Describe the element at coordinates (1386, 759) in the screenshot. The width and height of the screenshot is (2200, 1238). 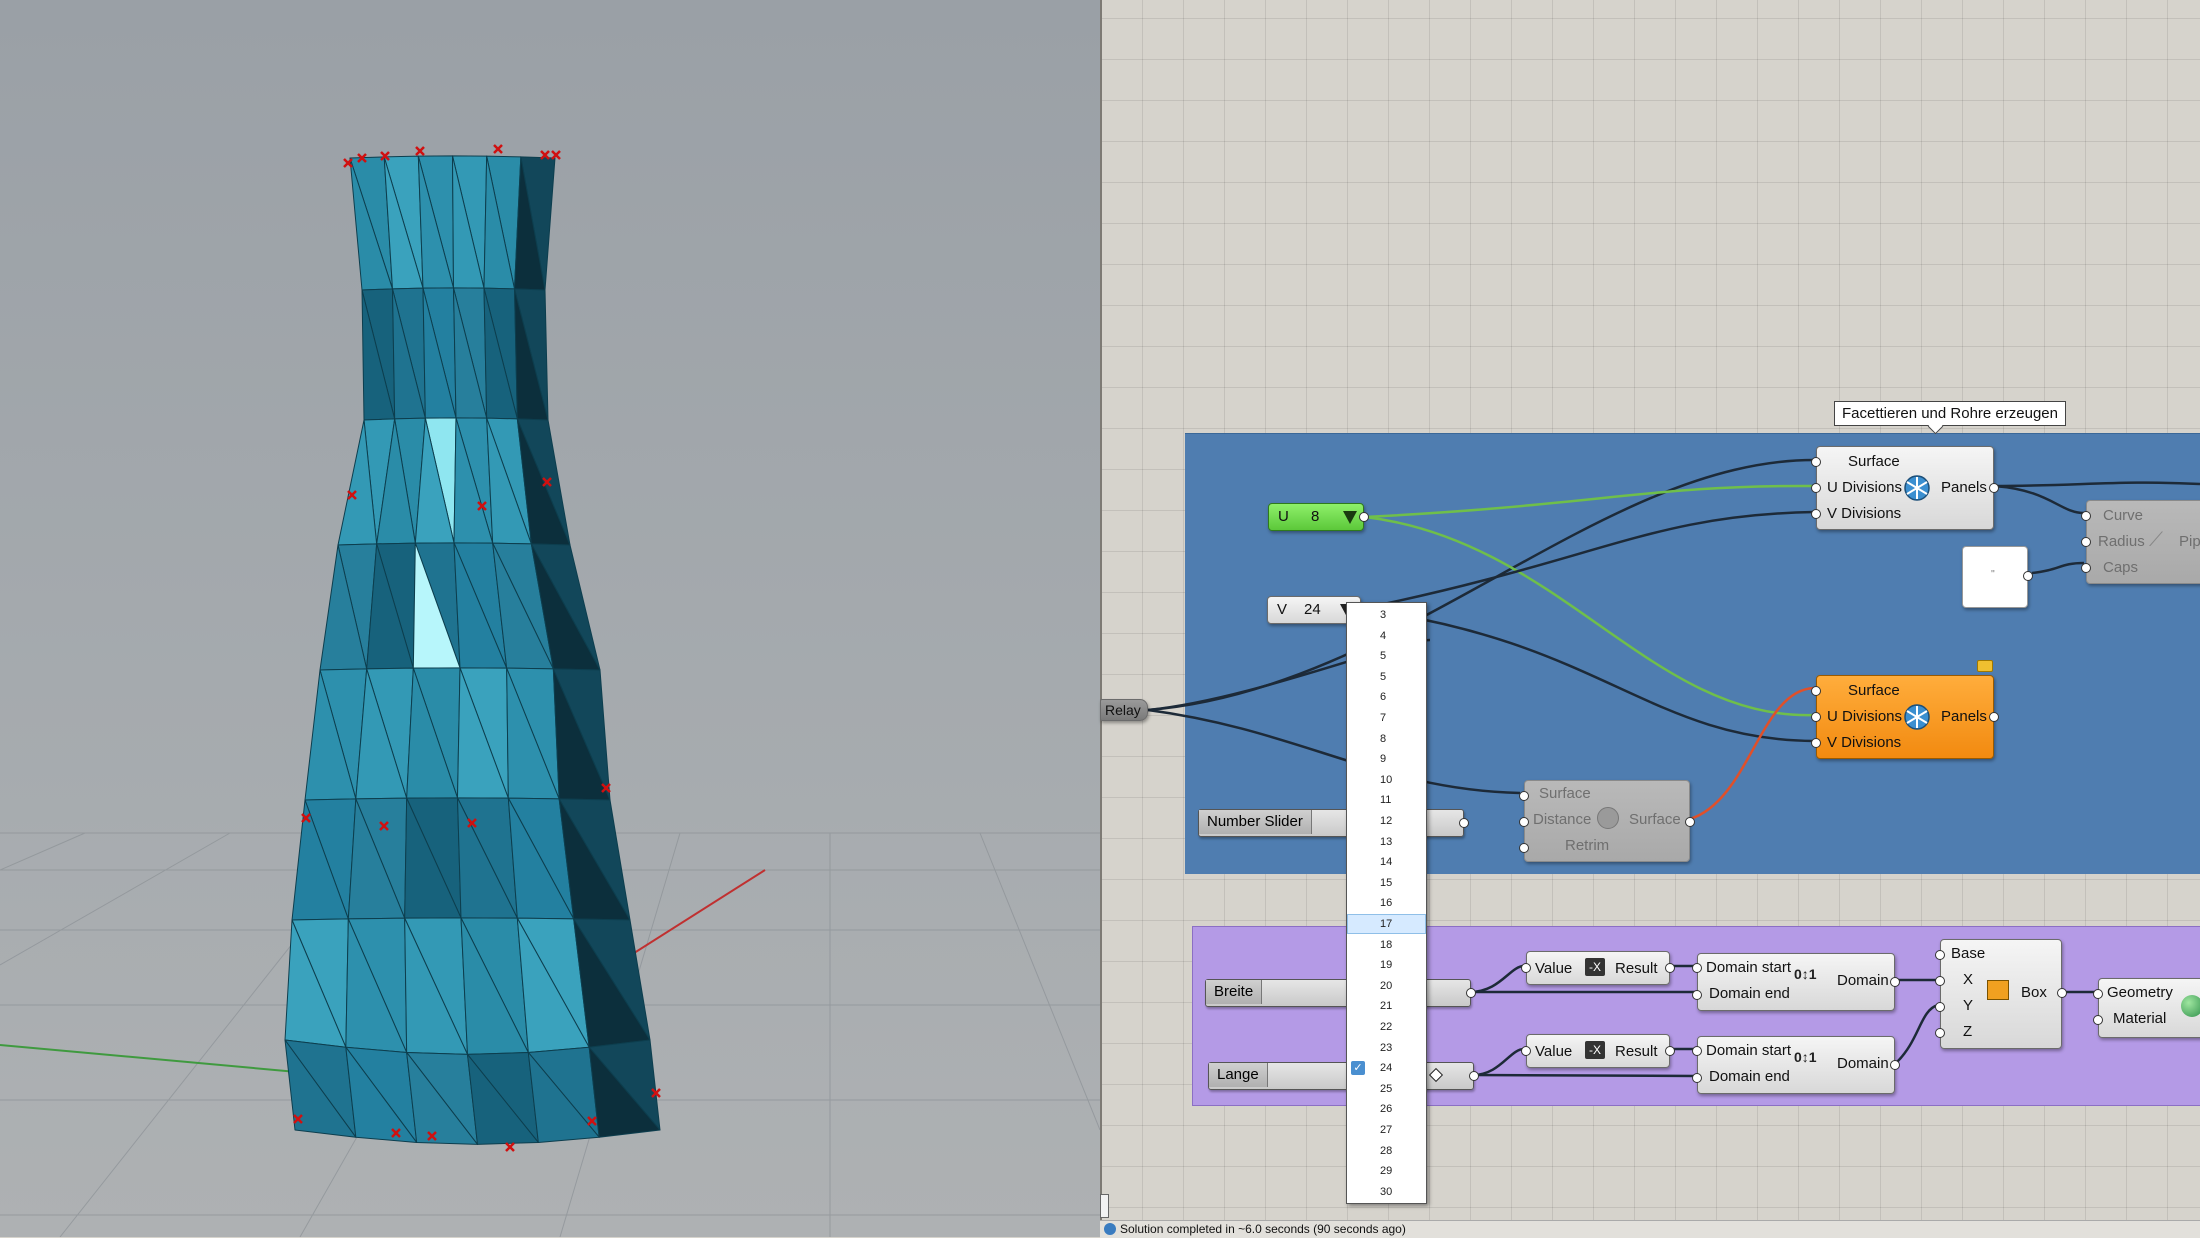
I see `dropdown-option: 9` at that location.